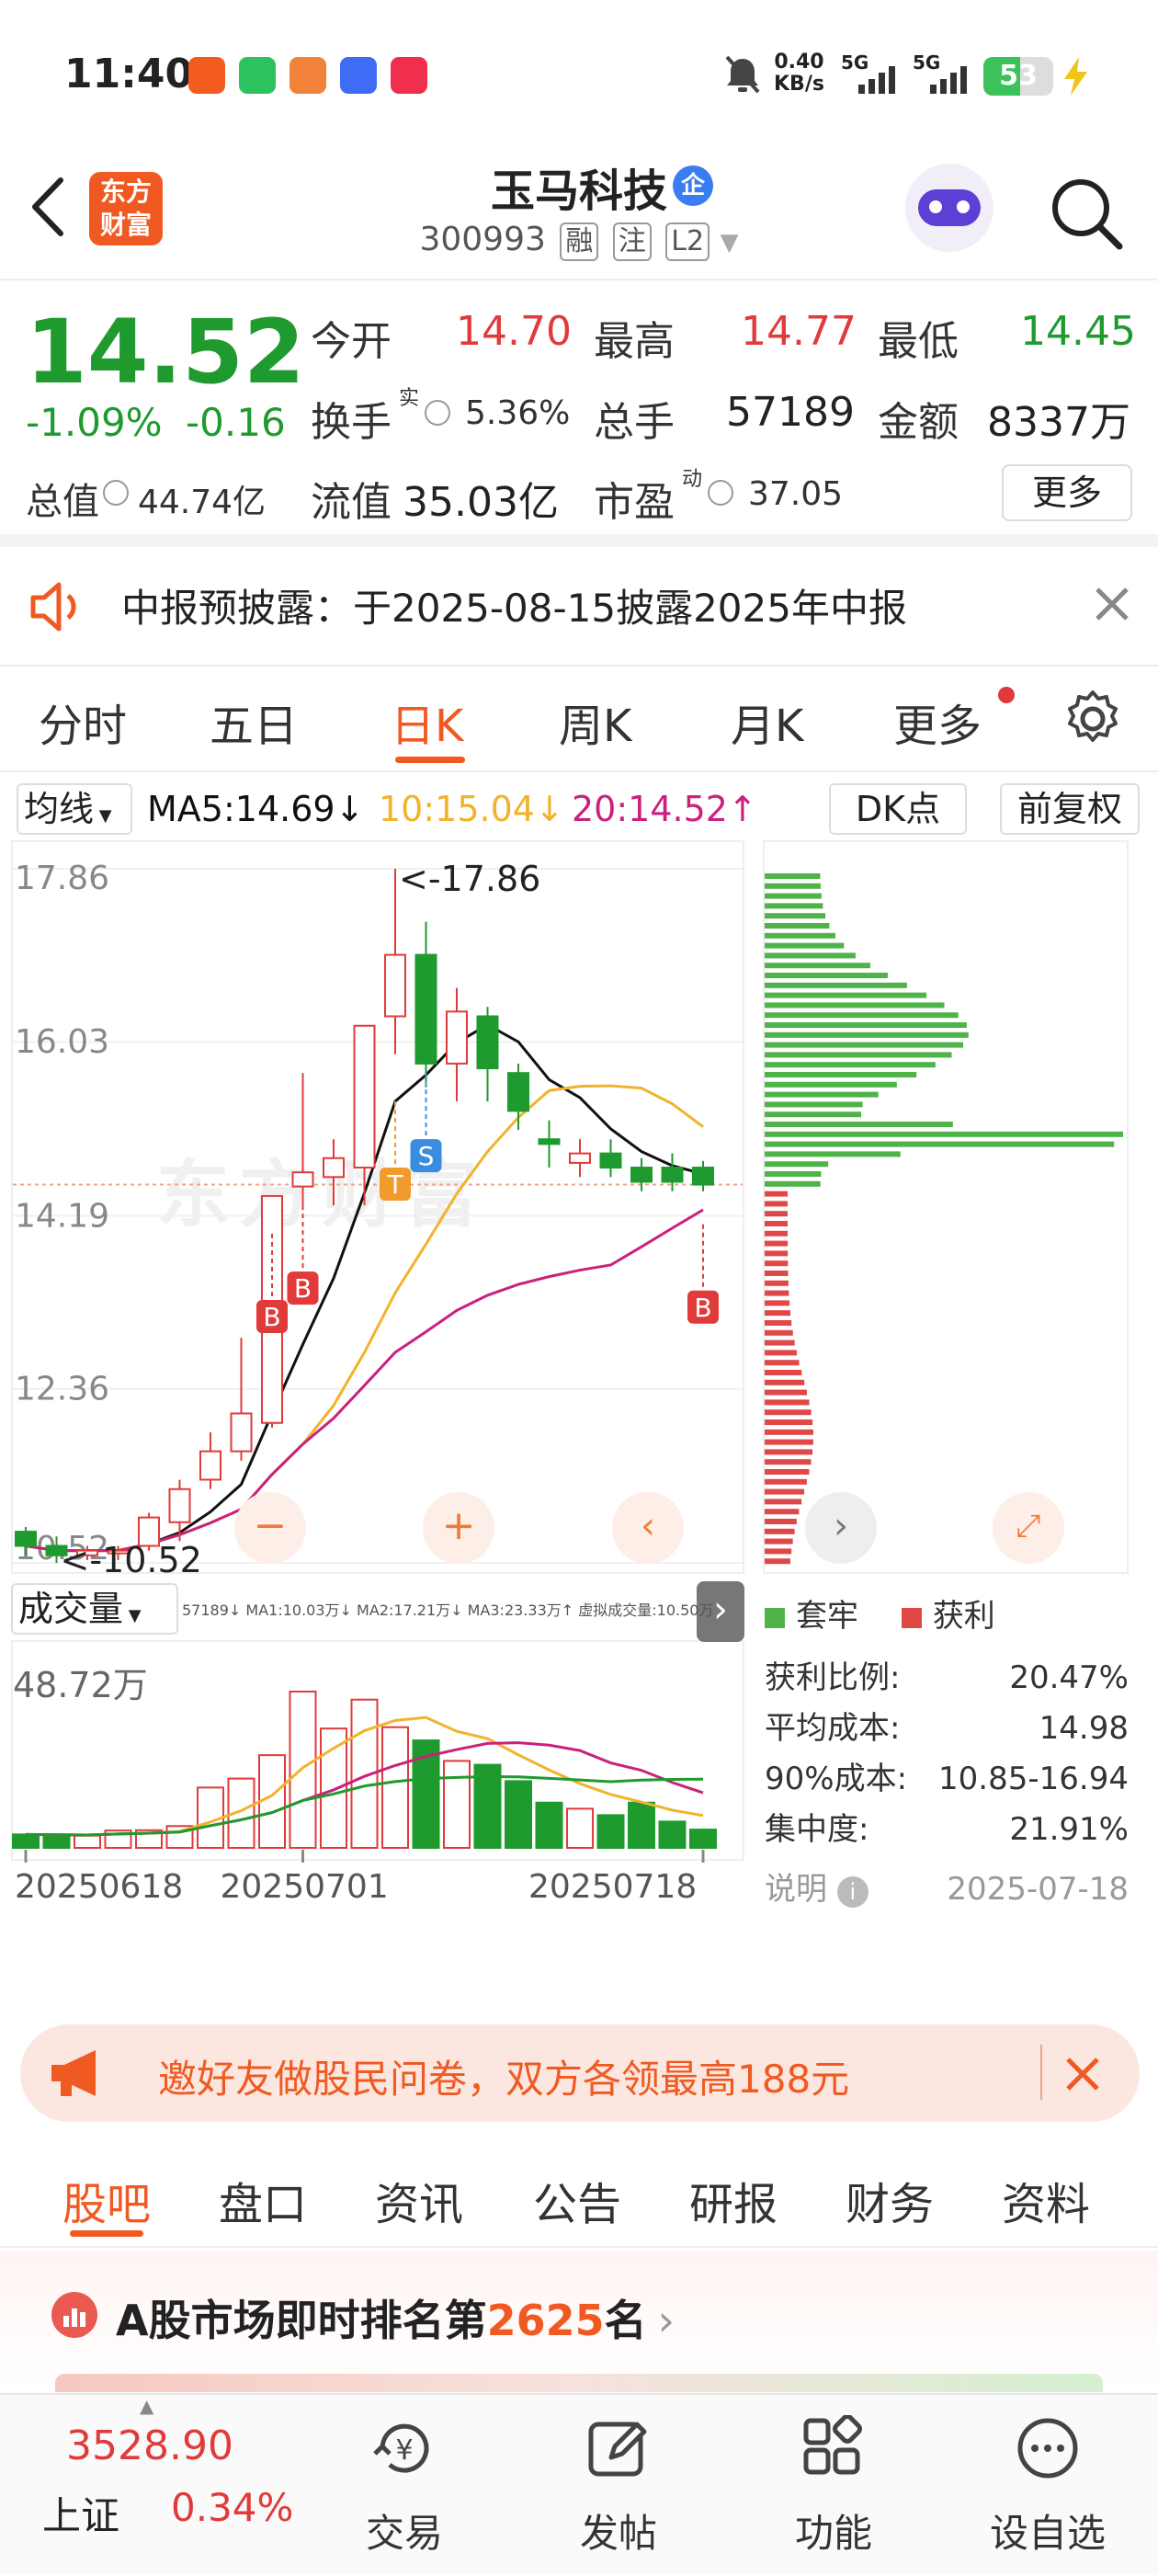  I want to click on chip-next-button: ›, so click(841, 1528).